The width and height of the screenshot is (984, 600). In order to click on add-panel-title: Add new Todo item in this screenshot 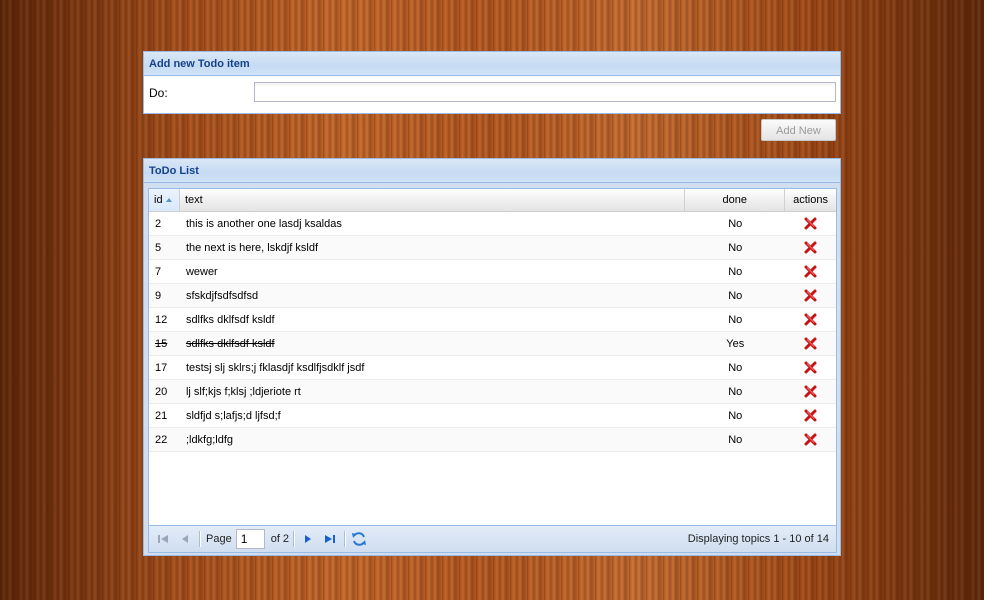, I will do `click(492, 64)`.